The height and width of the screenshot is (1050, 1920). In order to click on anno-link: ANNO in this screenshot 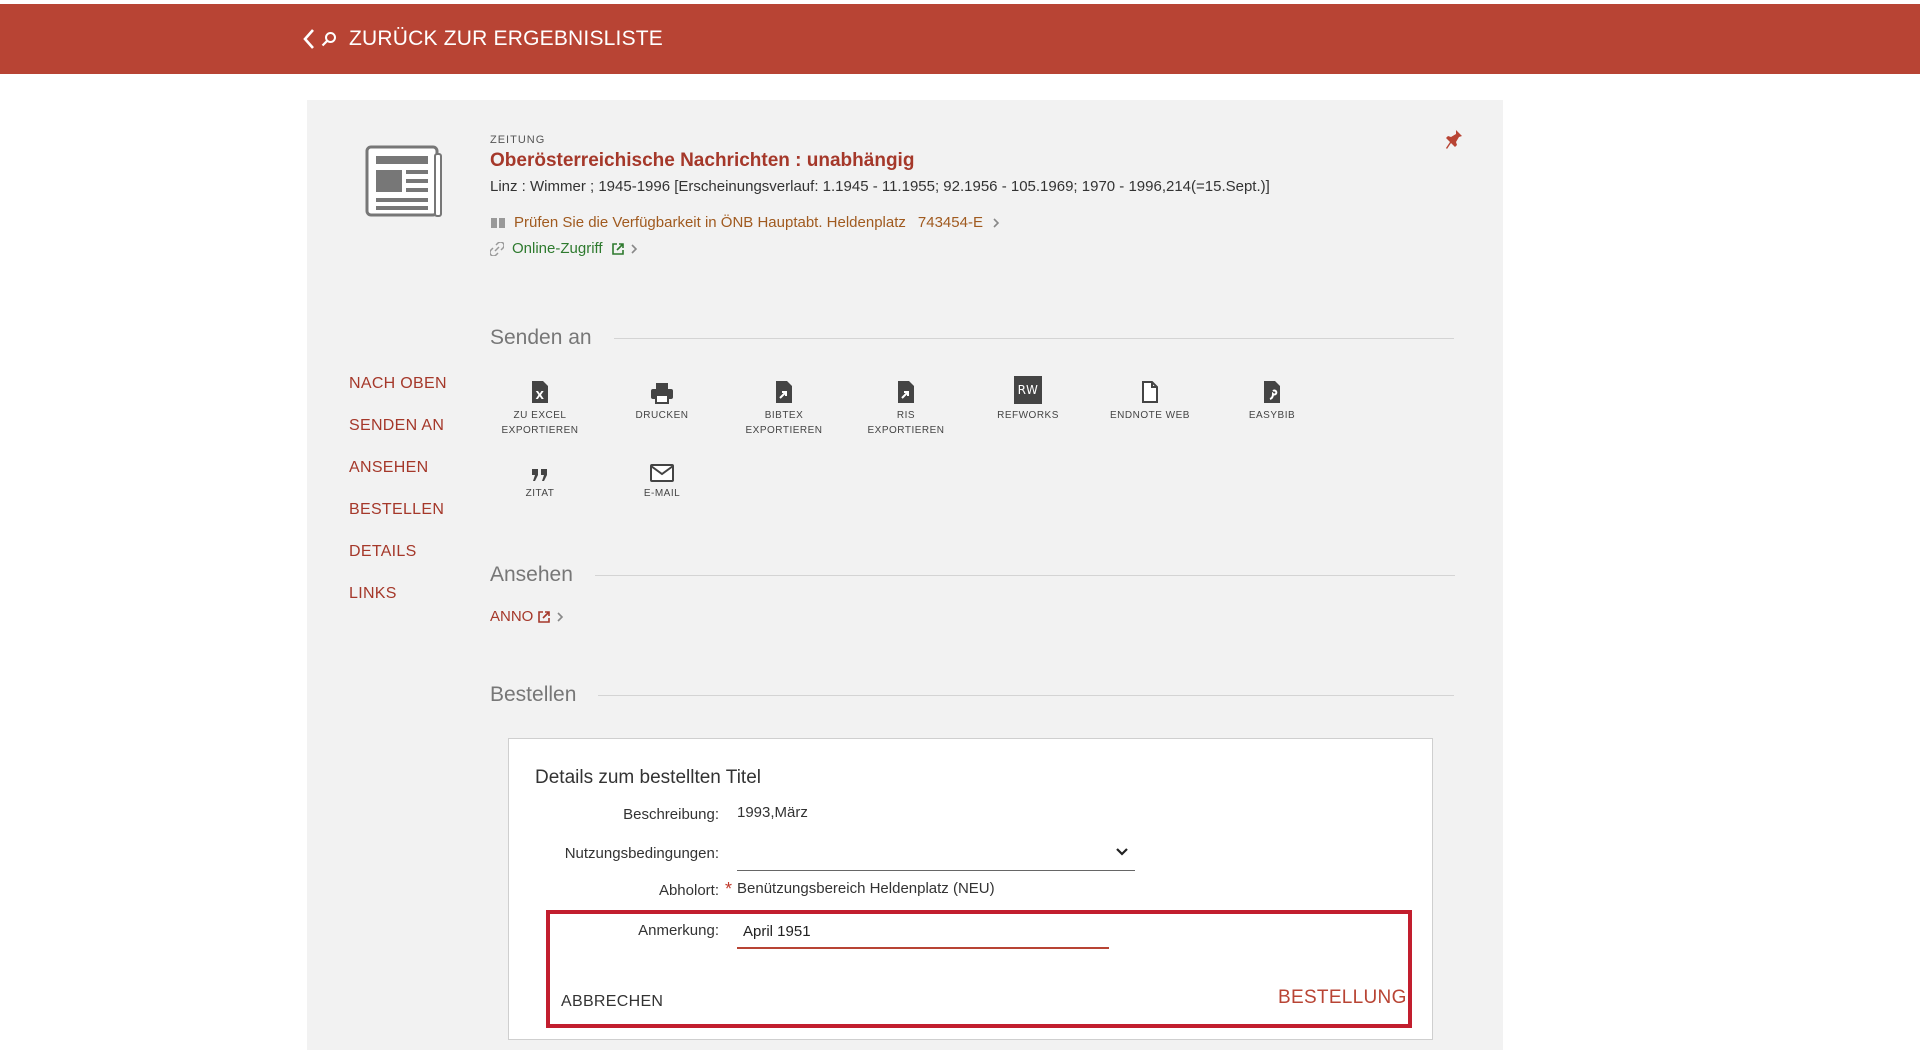, I will do `click(527, 616)`.